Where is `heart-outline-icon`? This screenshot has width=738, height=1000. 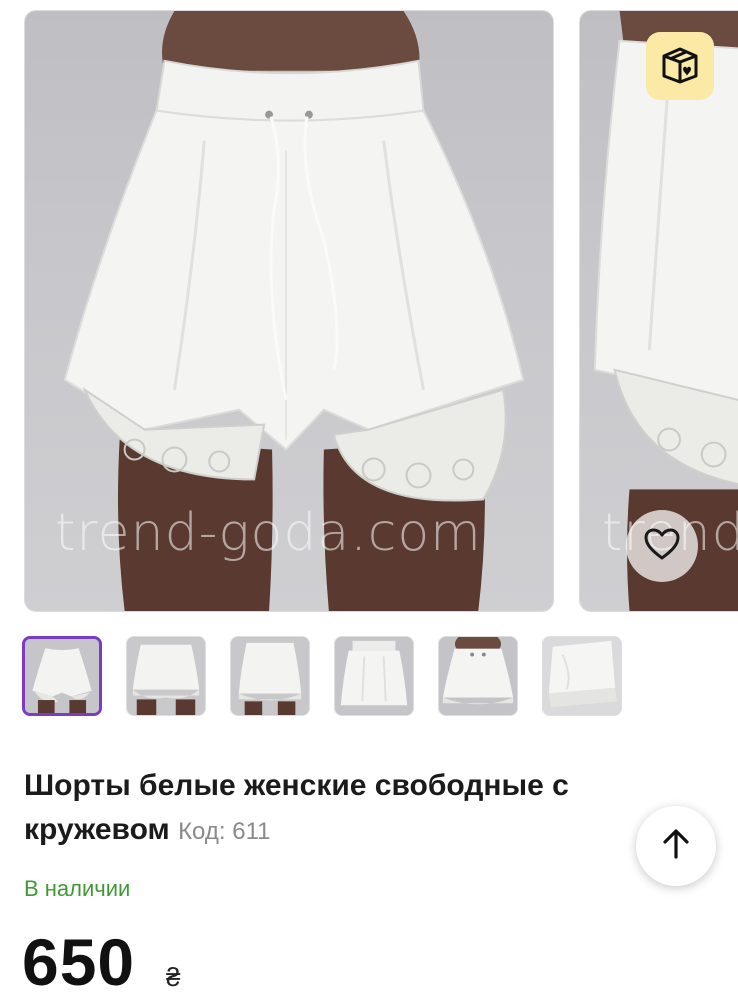 heart-outline-icon is located at coordinates (662, 546).